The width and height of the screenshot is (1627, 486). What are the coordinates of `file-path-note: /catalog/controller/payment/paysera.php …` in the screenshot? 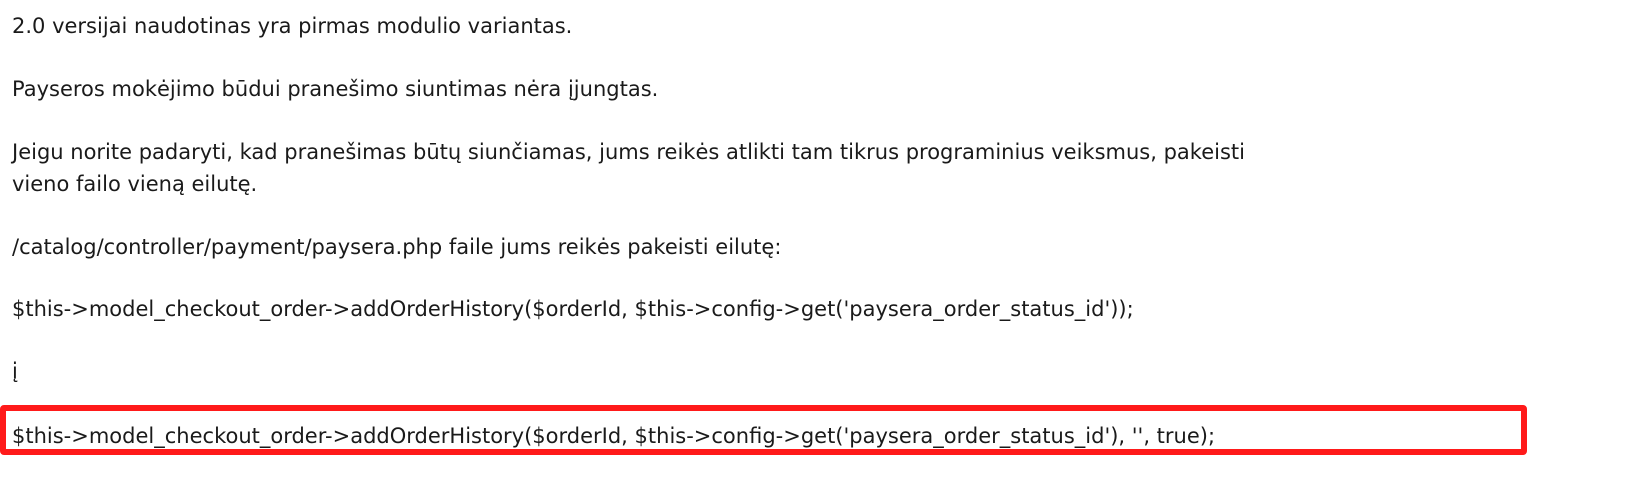 It's located at (397, 247).